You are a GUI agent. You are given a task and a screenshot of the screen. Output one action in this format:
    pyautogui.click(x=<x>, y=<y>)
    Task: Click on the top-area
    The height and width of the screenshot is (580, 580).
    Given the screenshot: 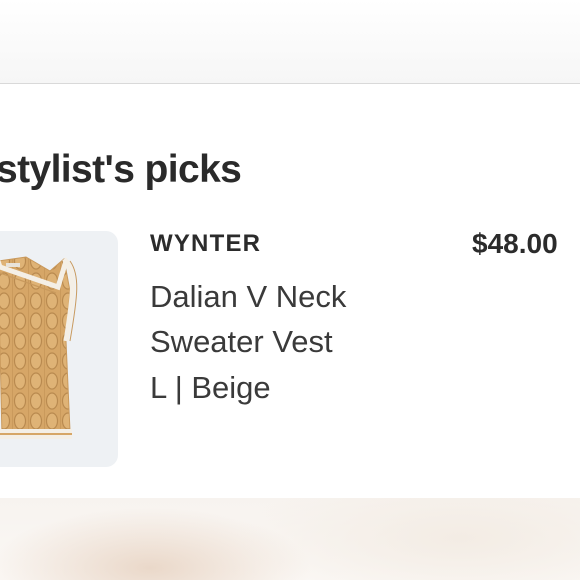 What is the action you would take?
    pyautogui.click(x=290, y=42)
    